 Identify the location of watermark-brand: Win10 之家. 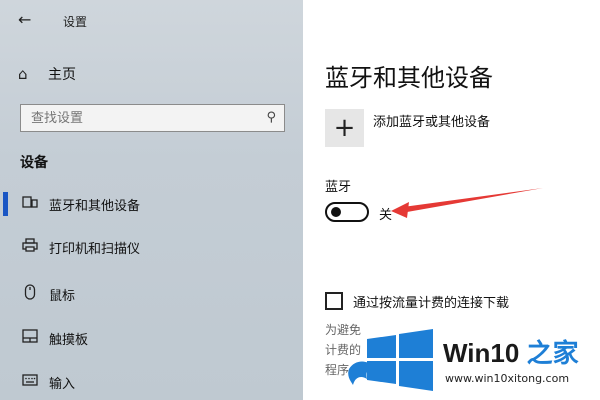
(511, 351).